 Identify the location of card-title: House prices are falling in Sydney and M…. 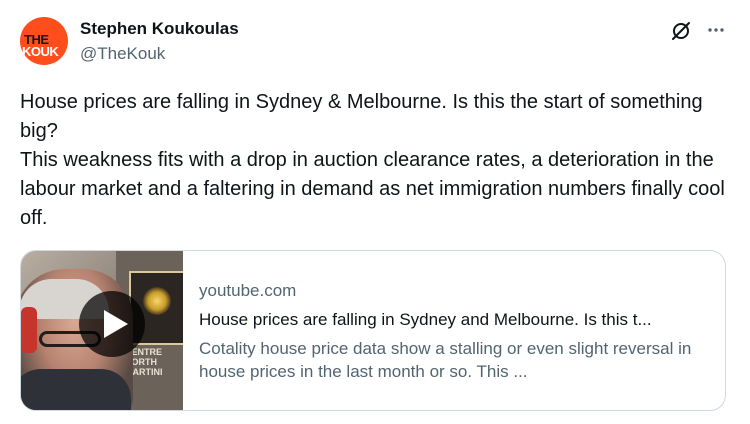
(456, 320).